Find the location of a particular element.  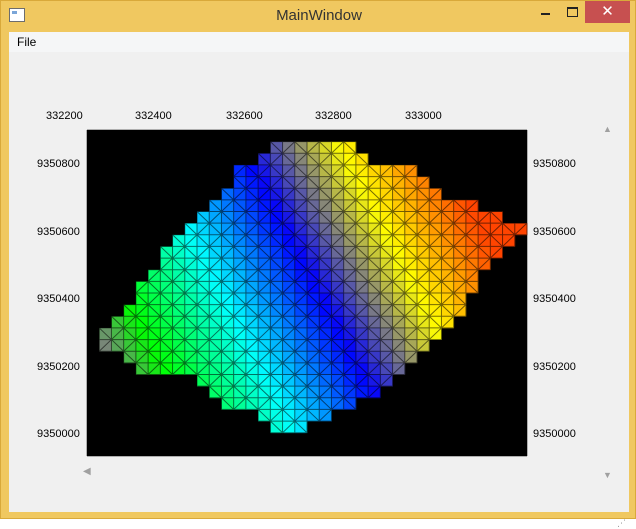

x-tick-label: 332800 is located at coordinates (333, 116).